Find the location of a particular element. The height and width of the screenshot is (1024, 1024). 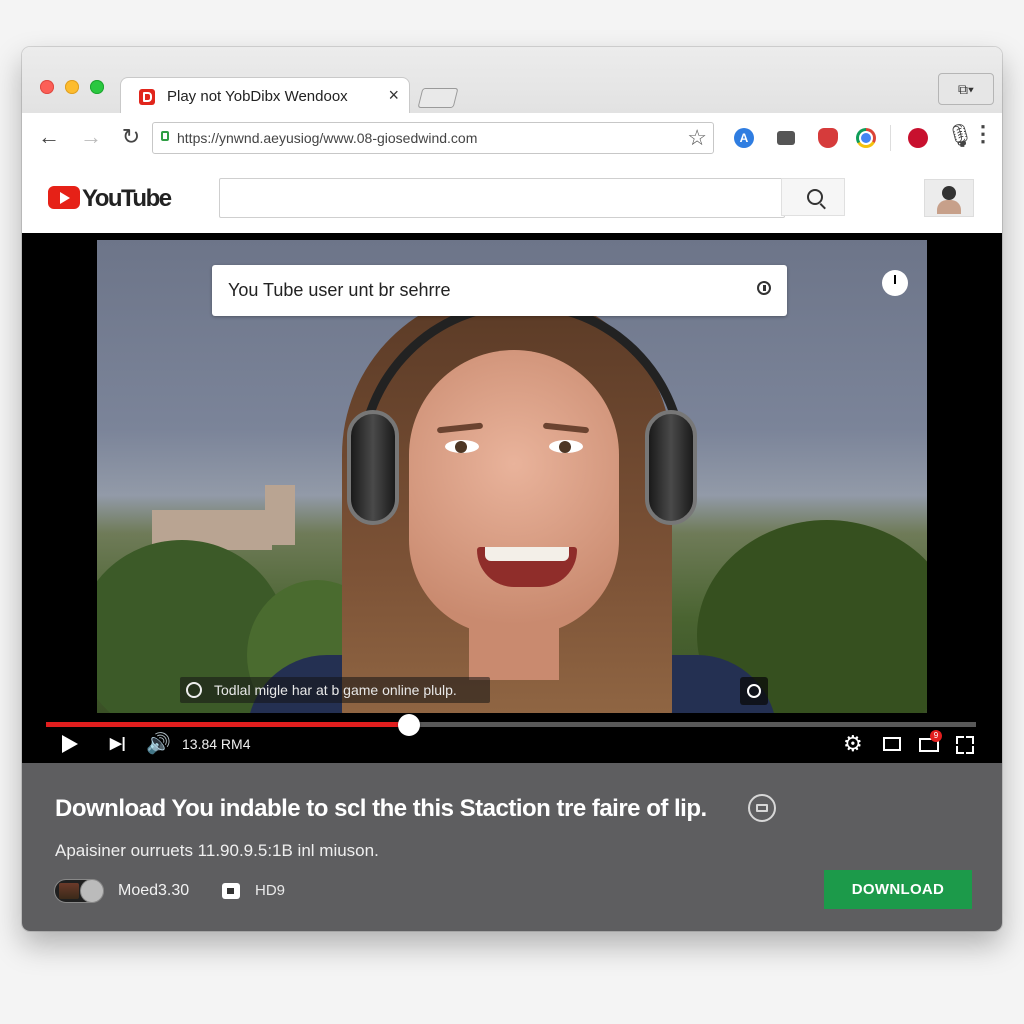

toolbar-divider is located at coordinates (890, 138).